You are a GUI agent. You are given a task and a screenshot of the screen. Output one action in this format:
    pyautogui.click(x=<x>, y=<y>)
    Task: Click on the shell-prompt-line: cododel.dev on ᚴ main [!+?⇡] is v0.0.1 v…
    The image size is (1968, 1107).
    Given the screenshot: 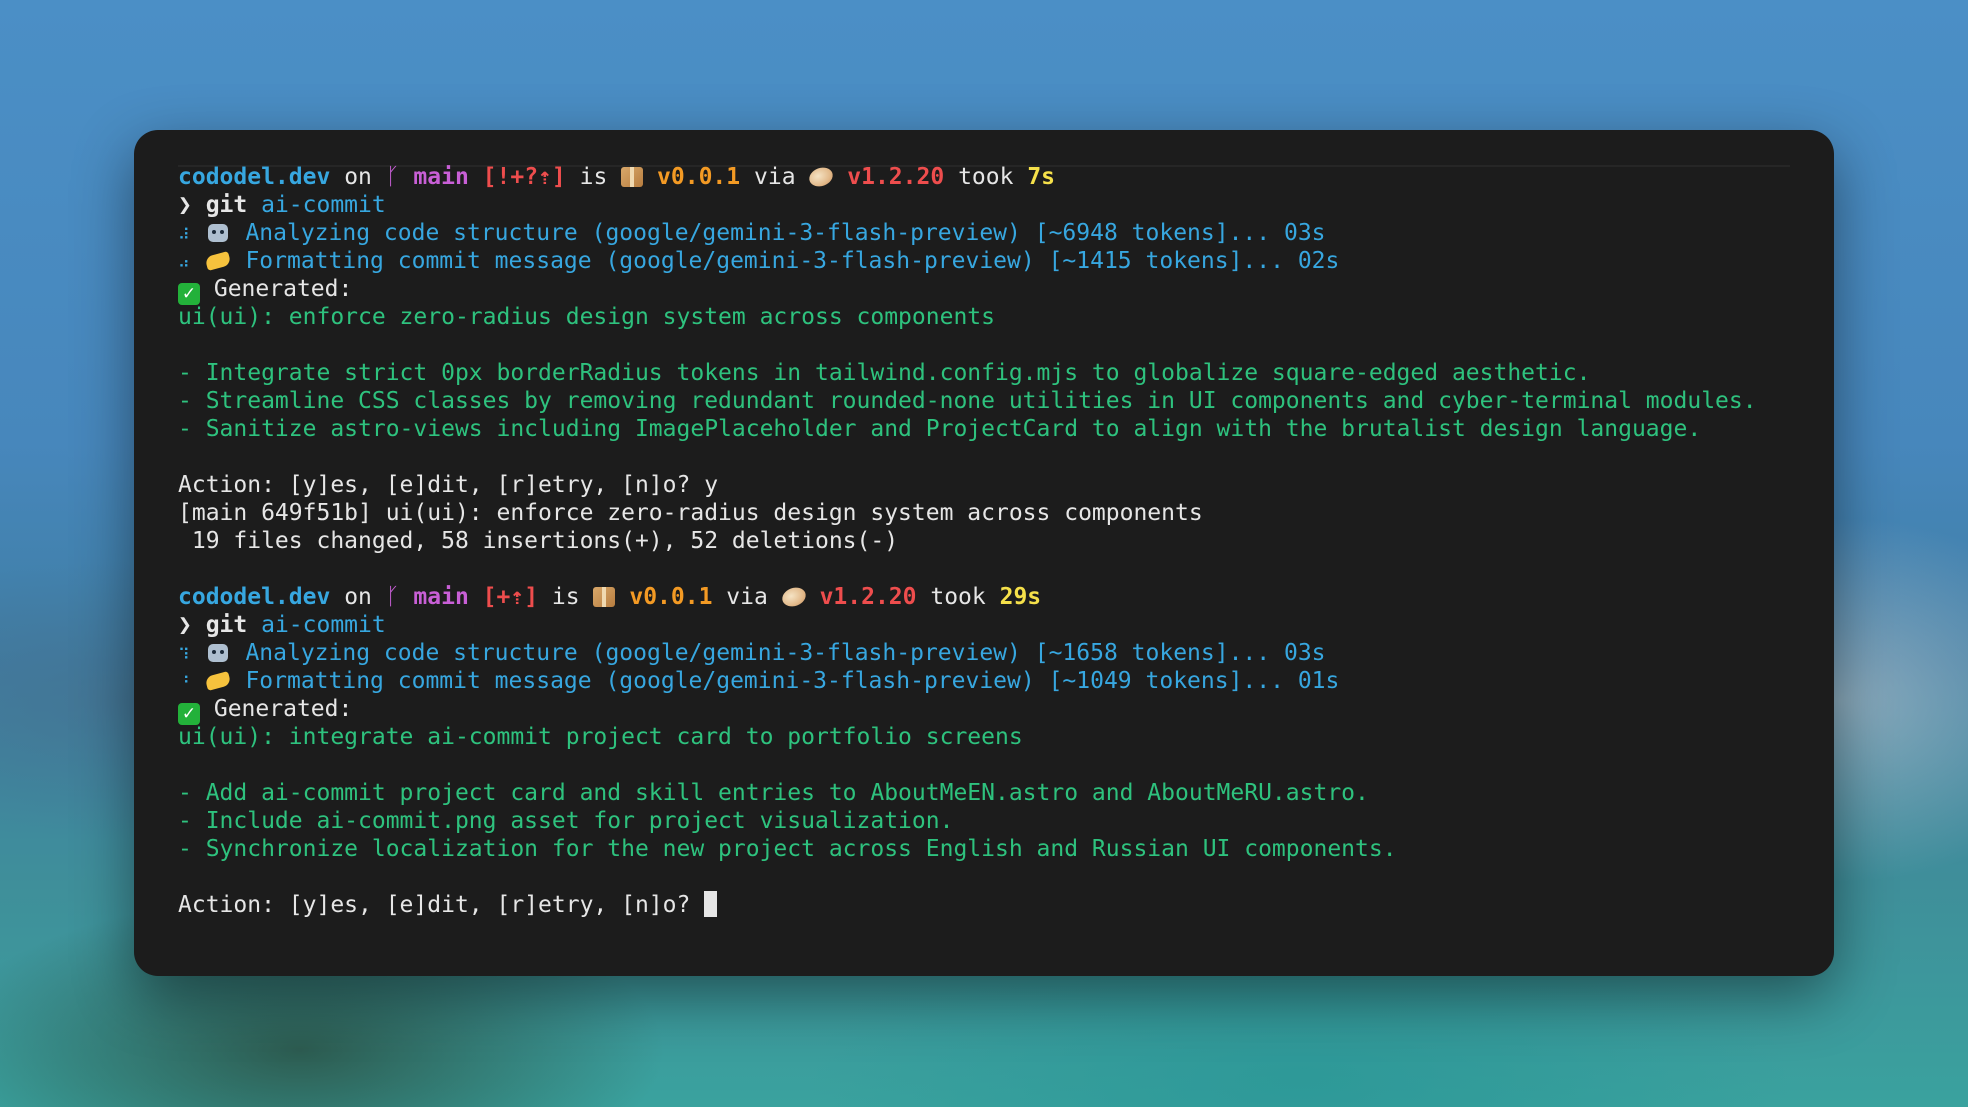 What is the action you would take?
    pyautogui.click(x=996, y=177)
    